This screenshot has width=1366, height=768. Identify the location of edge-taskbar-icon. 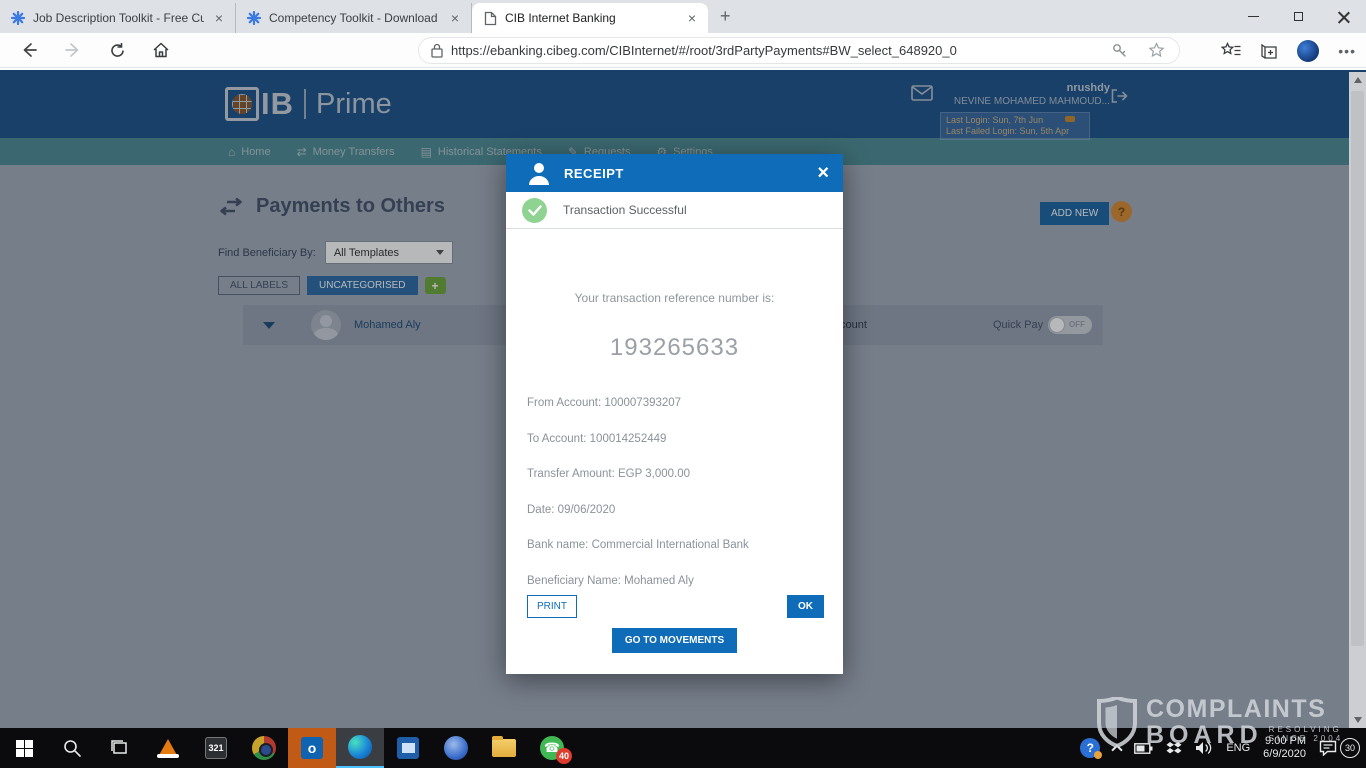
(360, 748).